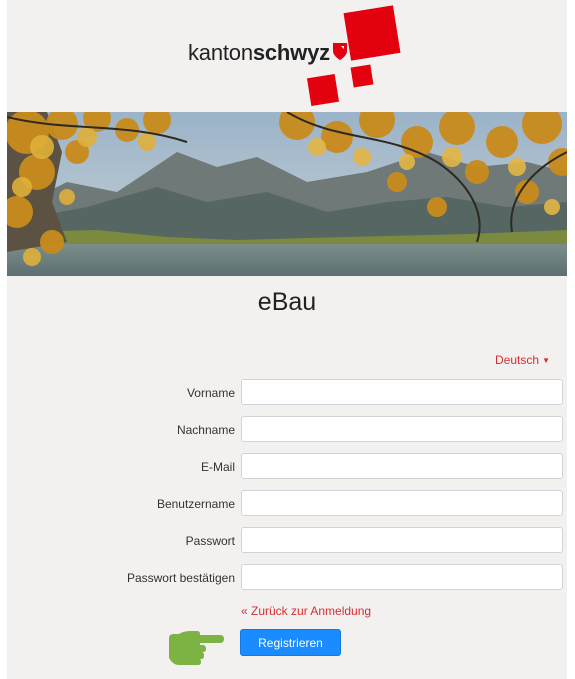  What do you see at coordinates (402, 429) in the screenshot?
I see `nachname-input` at bounding box center [402, 429].